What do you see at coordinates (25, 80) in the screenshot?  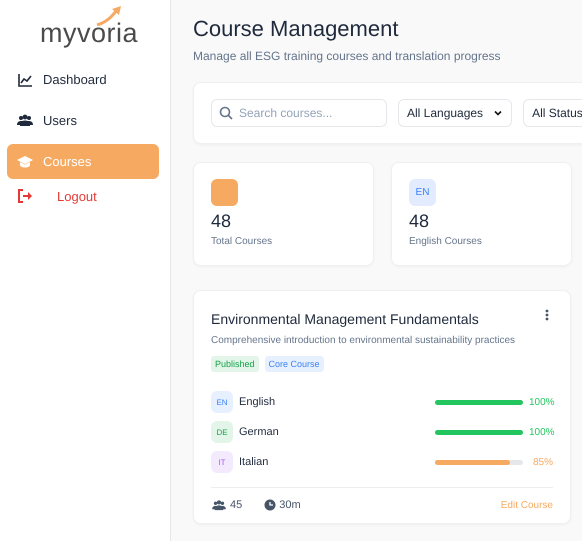 I see `chart-icon` at bounding box center [25, 80].